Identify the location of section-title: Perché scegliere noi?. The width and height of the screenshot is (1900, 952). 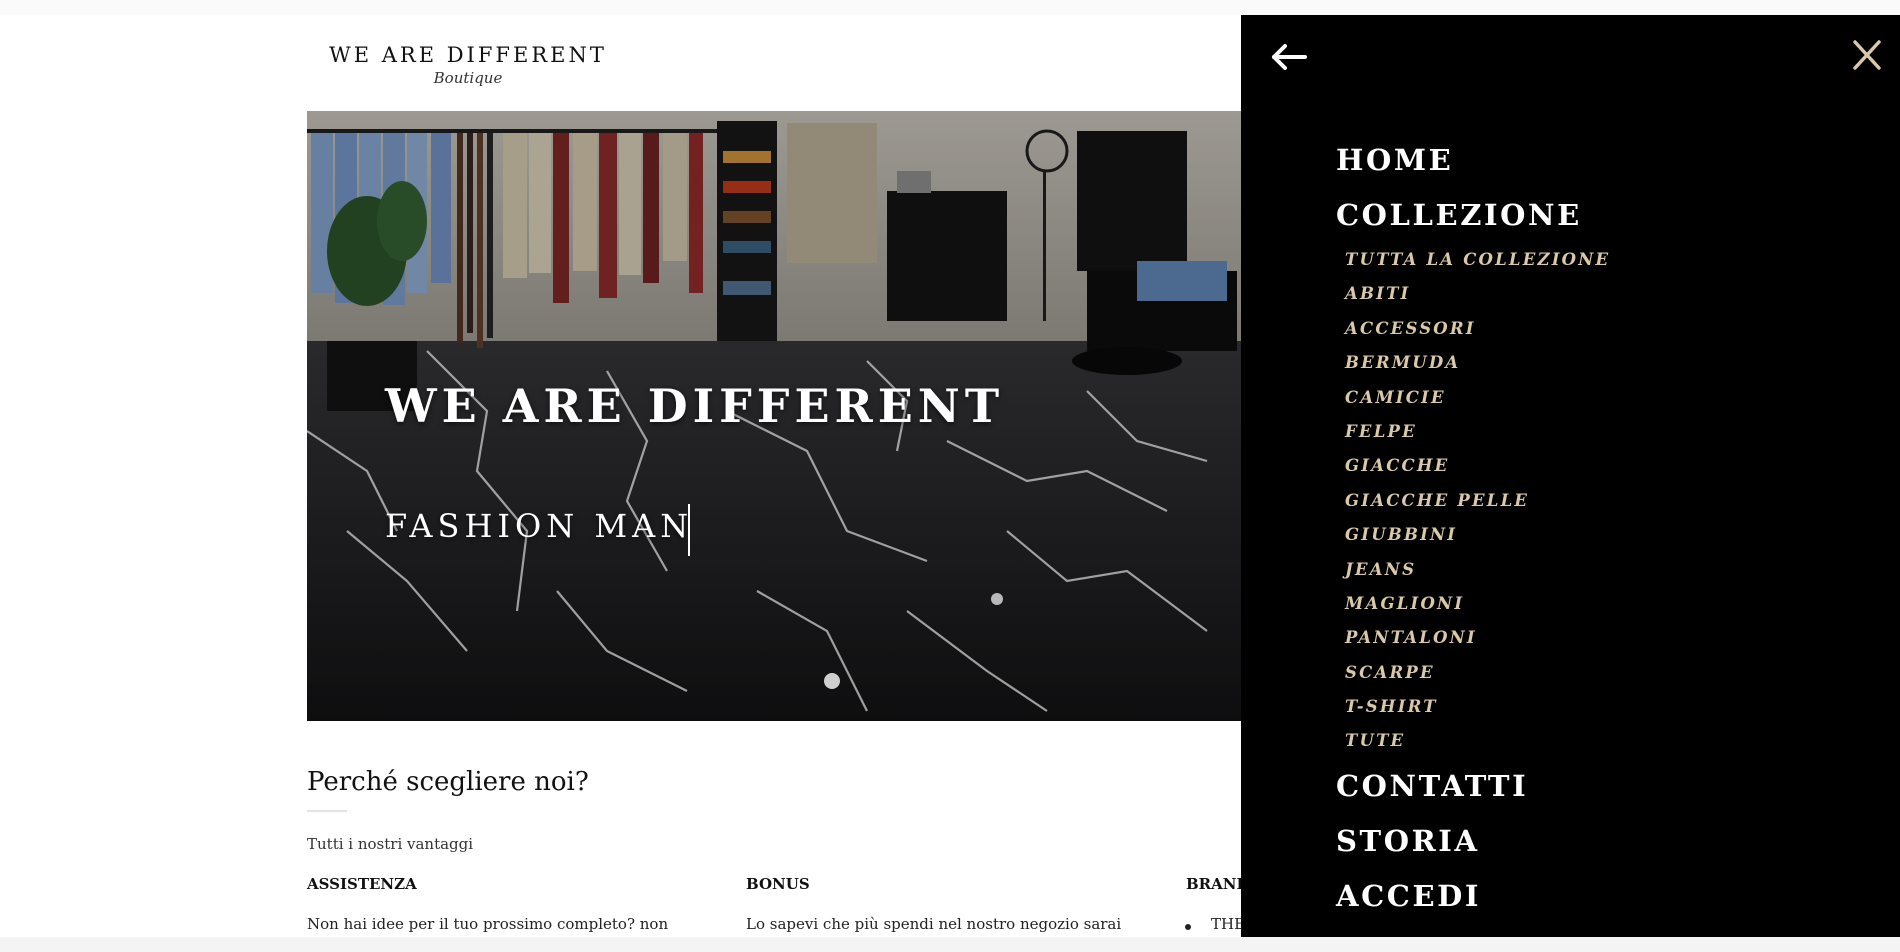
(448, 782).